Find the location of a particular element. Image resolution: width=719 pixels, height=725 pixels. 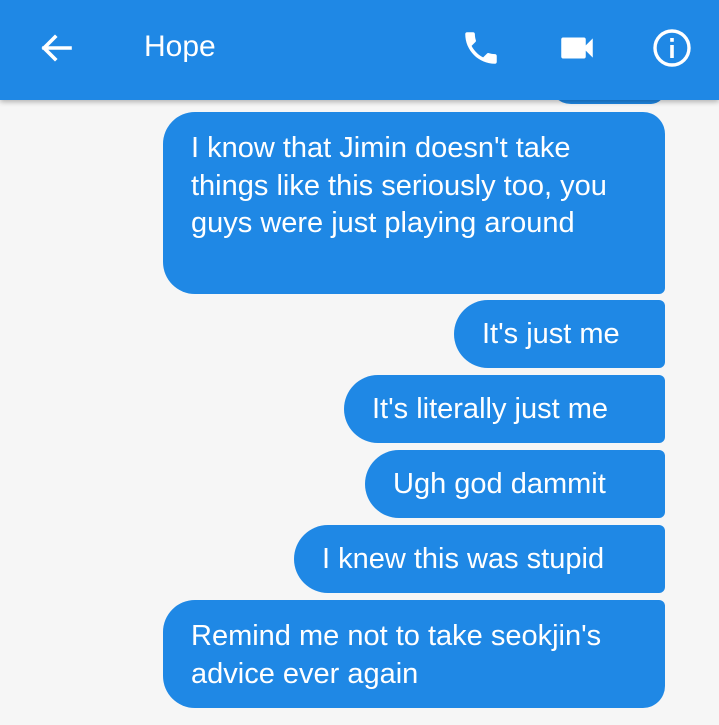

conversation-title: Hope is located at coordinates (180, 47).